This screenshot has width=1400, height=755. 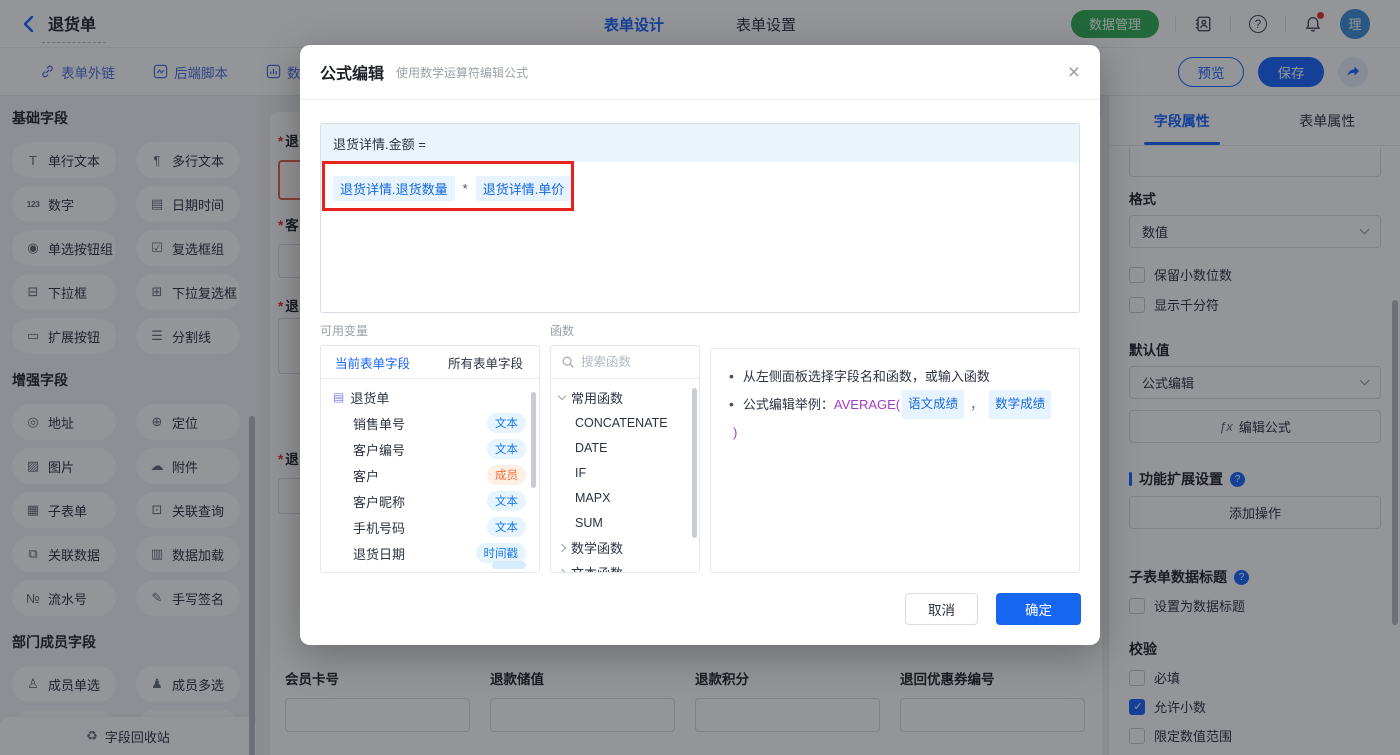 I want to click on fn-date: DATE, so click(x=625, y=447).